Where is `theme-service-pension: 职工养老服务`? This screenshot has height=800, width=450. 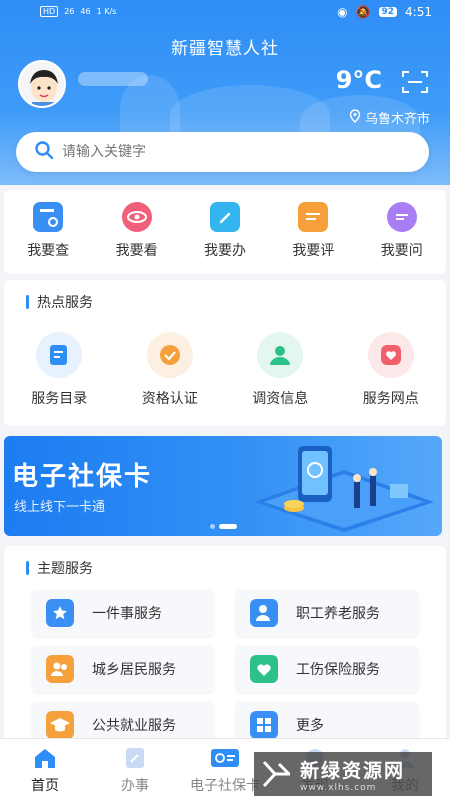 theme-service-pension: 职工养老服务 is located at coordinates (327, 613).